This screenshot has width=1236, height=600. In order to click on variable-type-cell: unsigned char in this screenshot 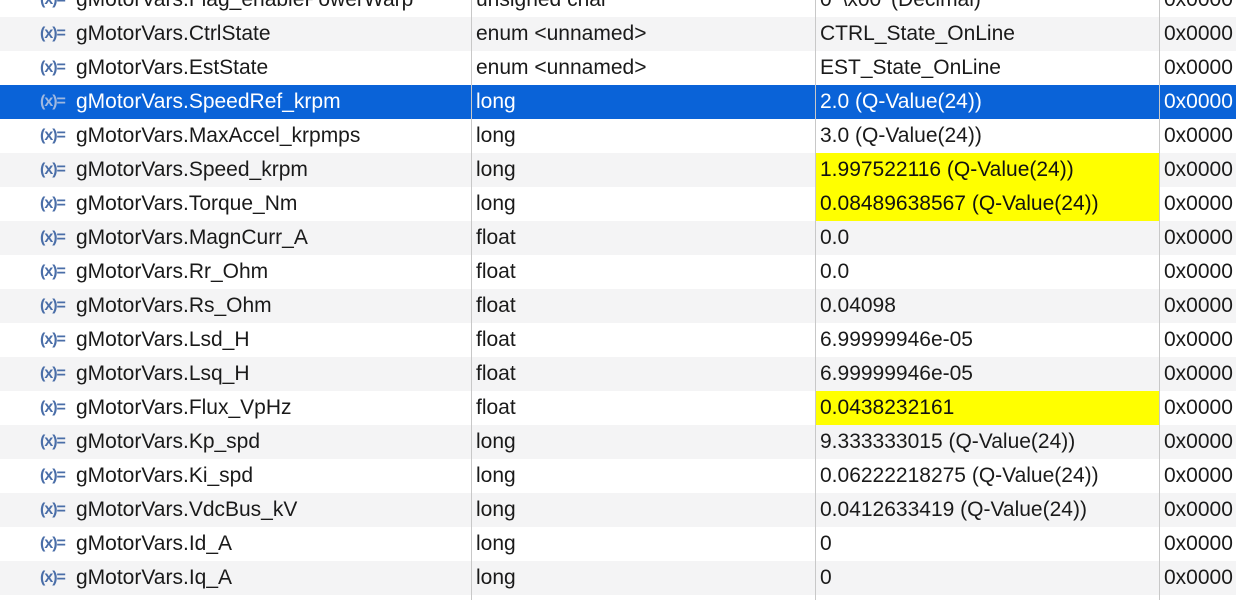, I will do `click(643, 8)`.